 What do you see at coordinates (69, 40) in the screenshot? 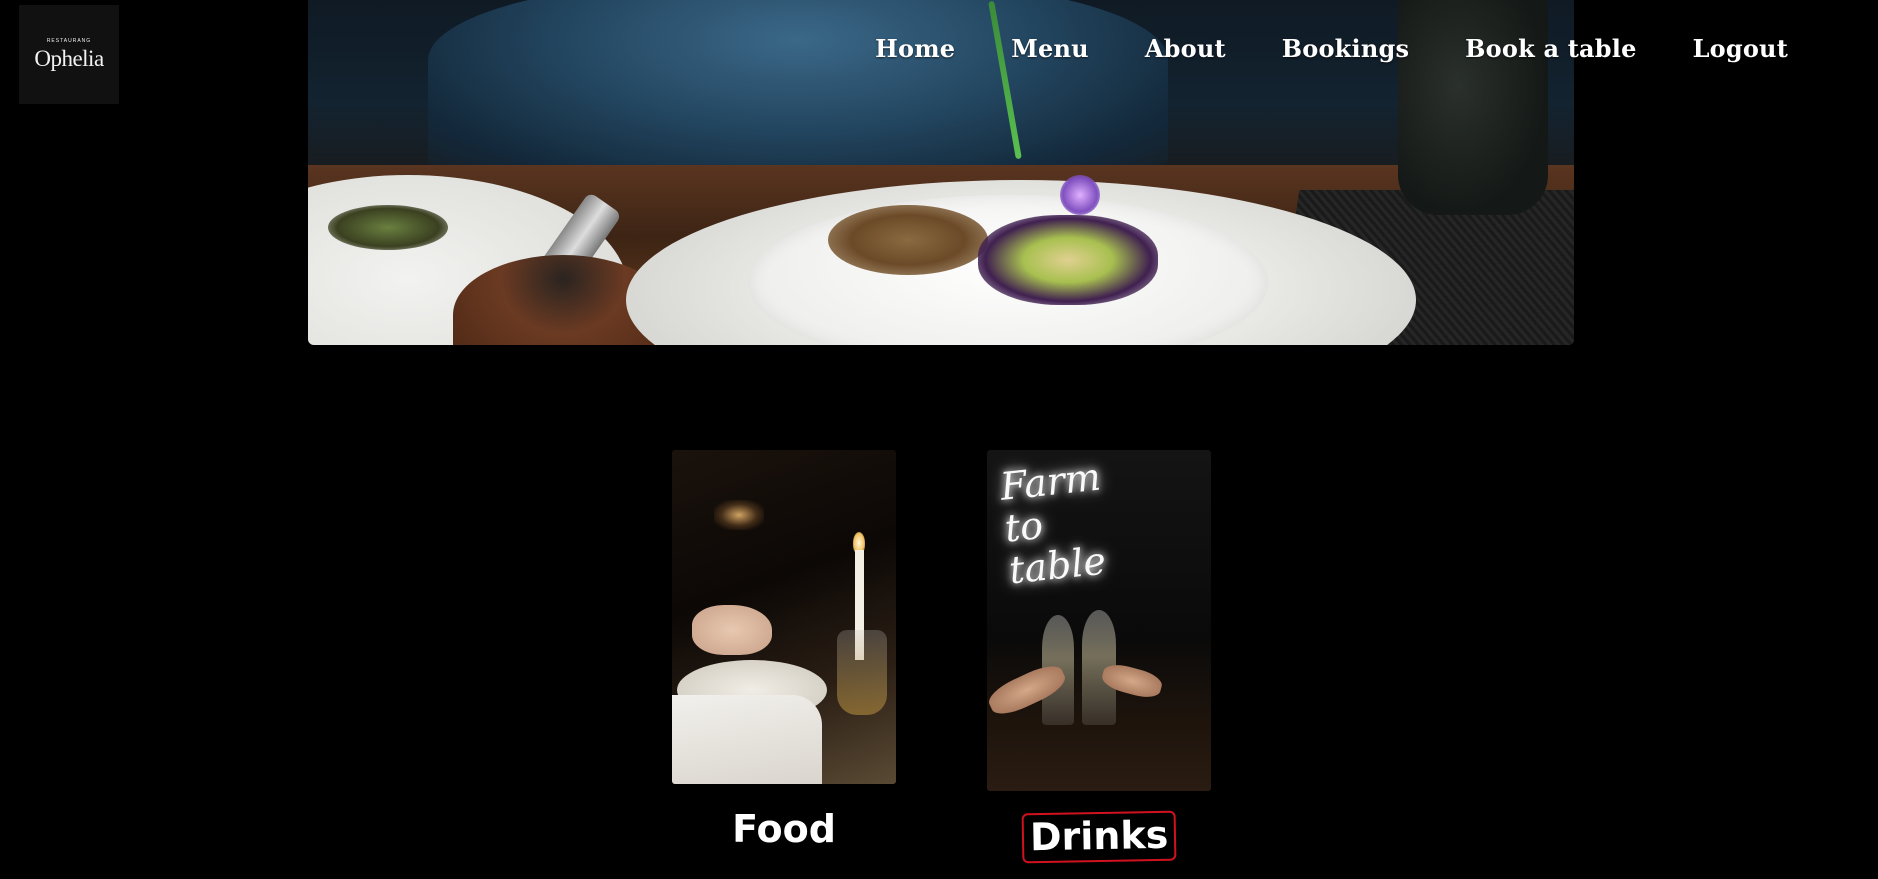
I see `brand-tagline: RESTAURANG` at bounding box center [69, 40].